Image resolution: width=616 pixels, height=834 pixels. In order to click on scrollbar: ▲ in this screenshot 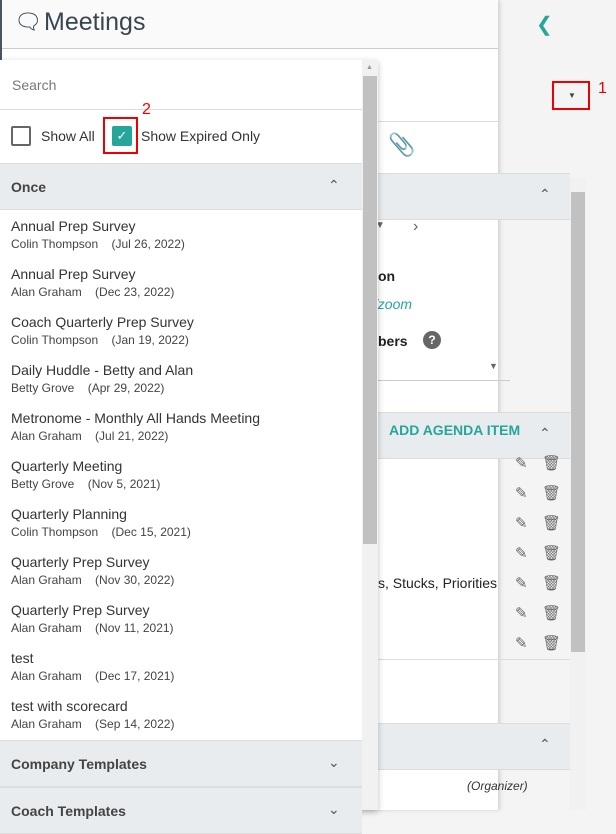, I will do `click(370, 435)`.